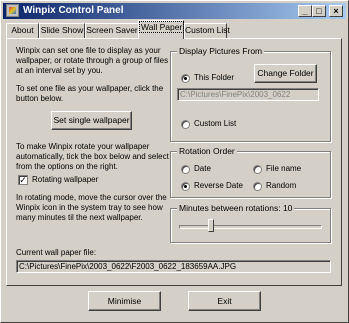 This screenshot has height=323, width=349. Describe the element at coordinates (211, 225) in the screenshot. I see `minutes-slider-thumb` at that location.